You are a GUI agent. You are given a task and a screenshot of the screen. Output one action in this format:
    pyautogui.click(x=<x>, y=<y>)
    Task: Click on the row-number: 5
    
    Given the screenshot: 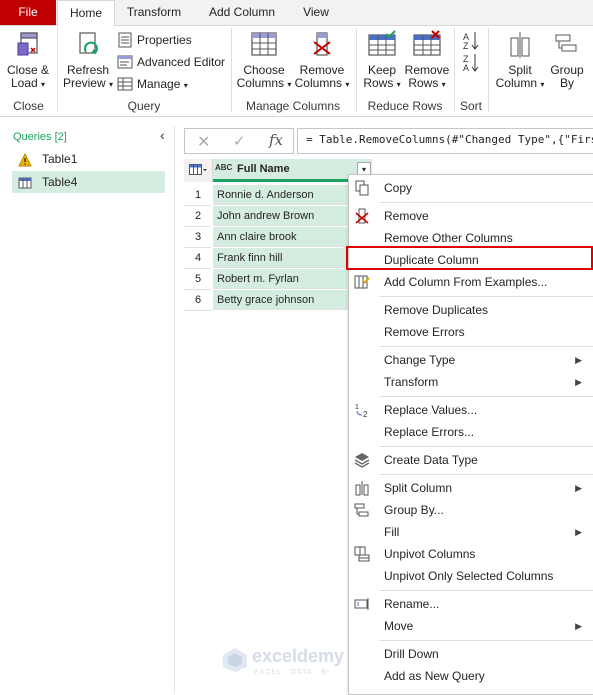 What is the action you would take?
    pyautogui.click(x=198, y=279)
    